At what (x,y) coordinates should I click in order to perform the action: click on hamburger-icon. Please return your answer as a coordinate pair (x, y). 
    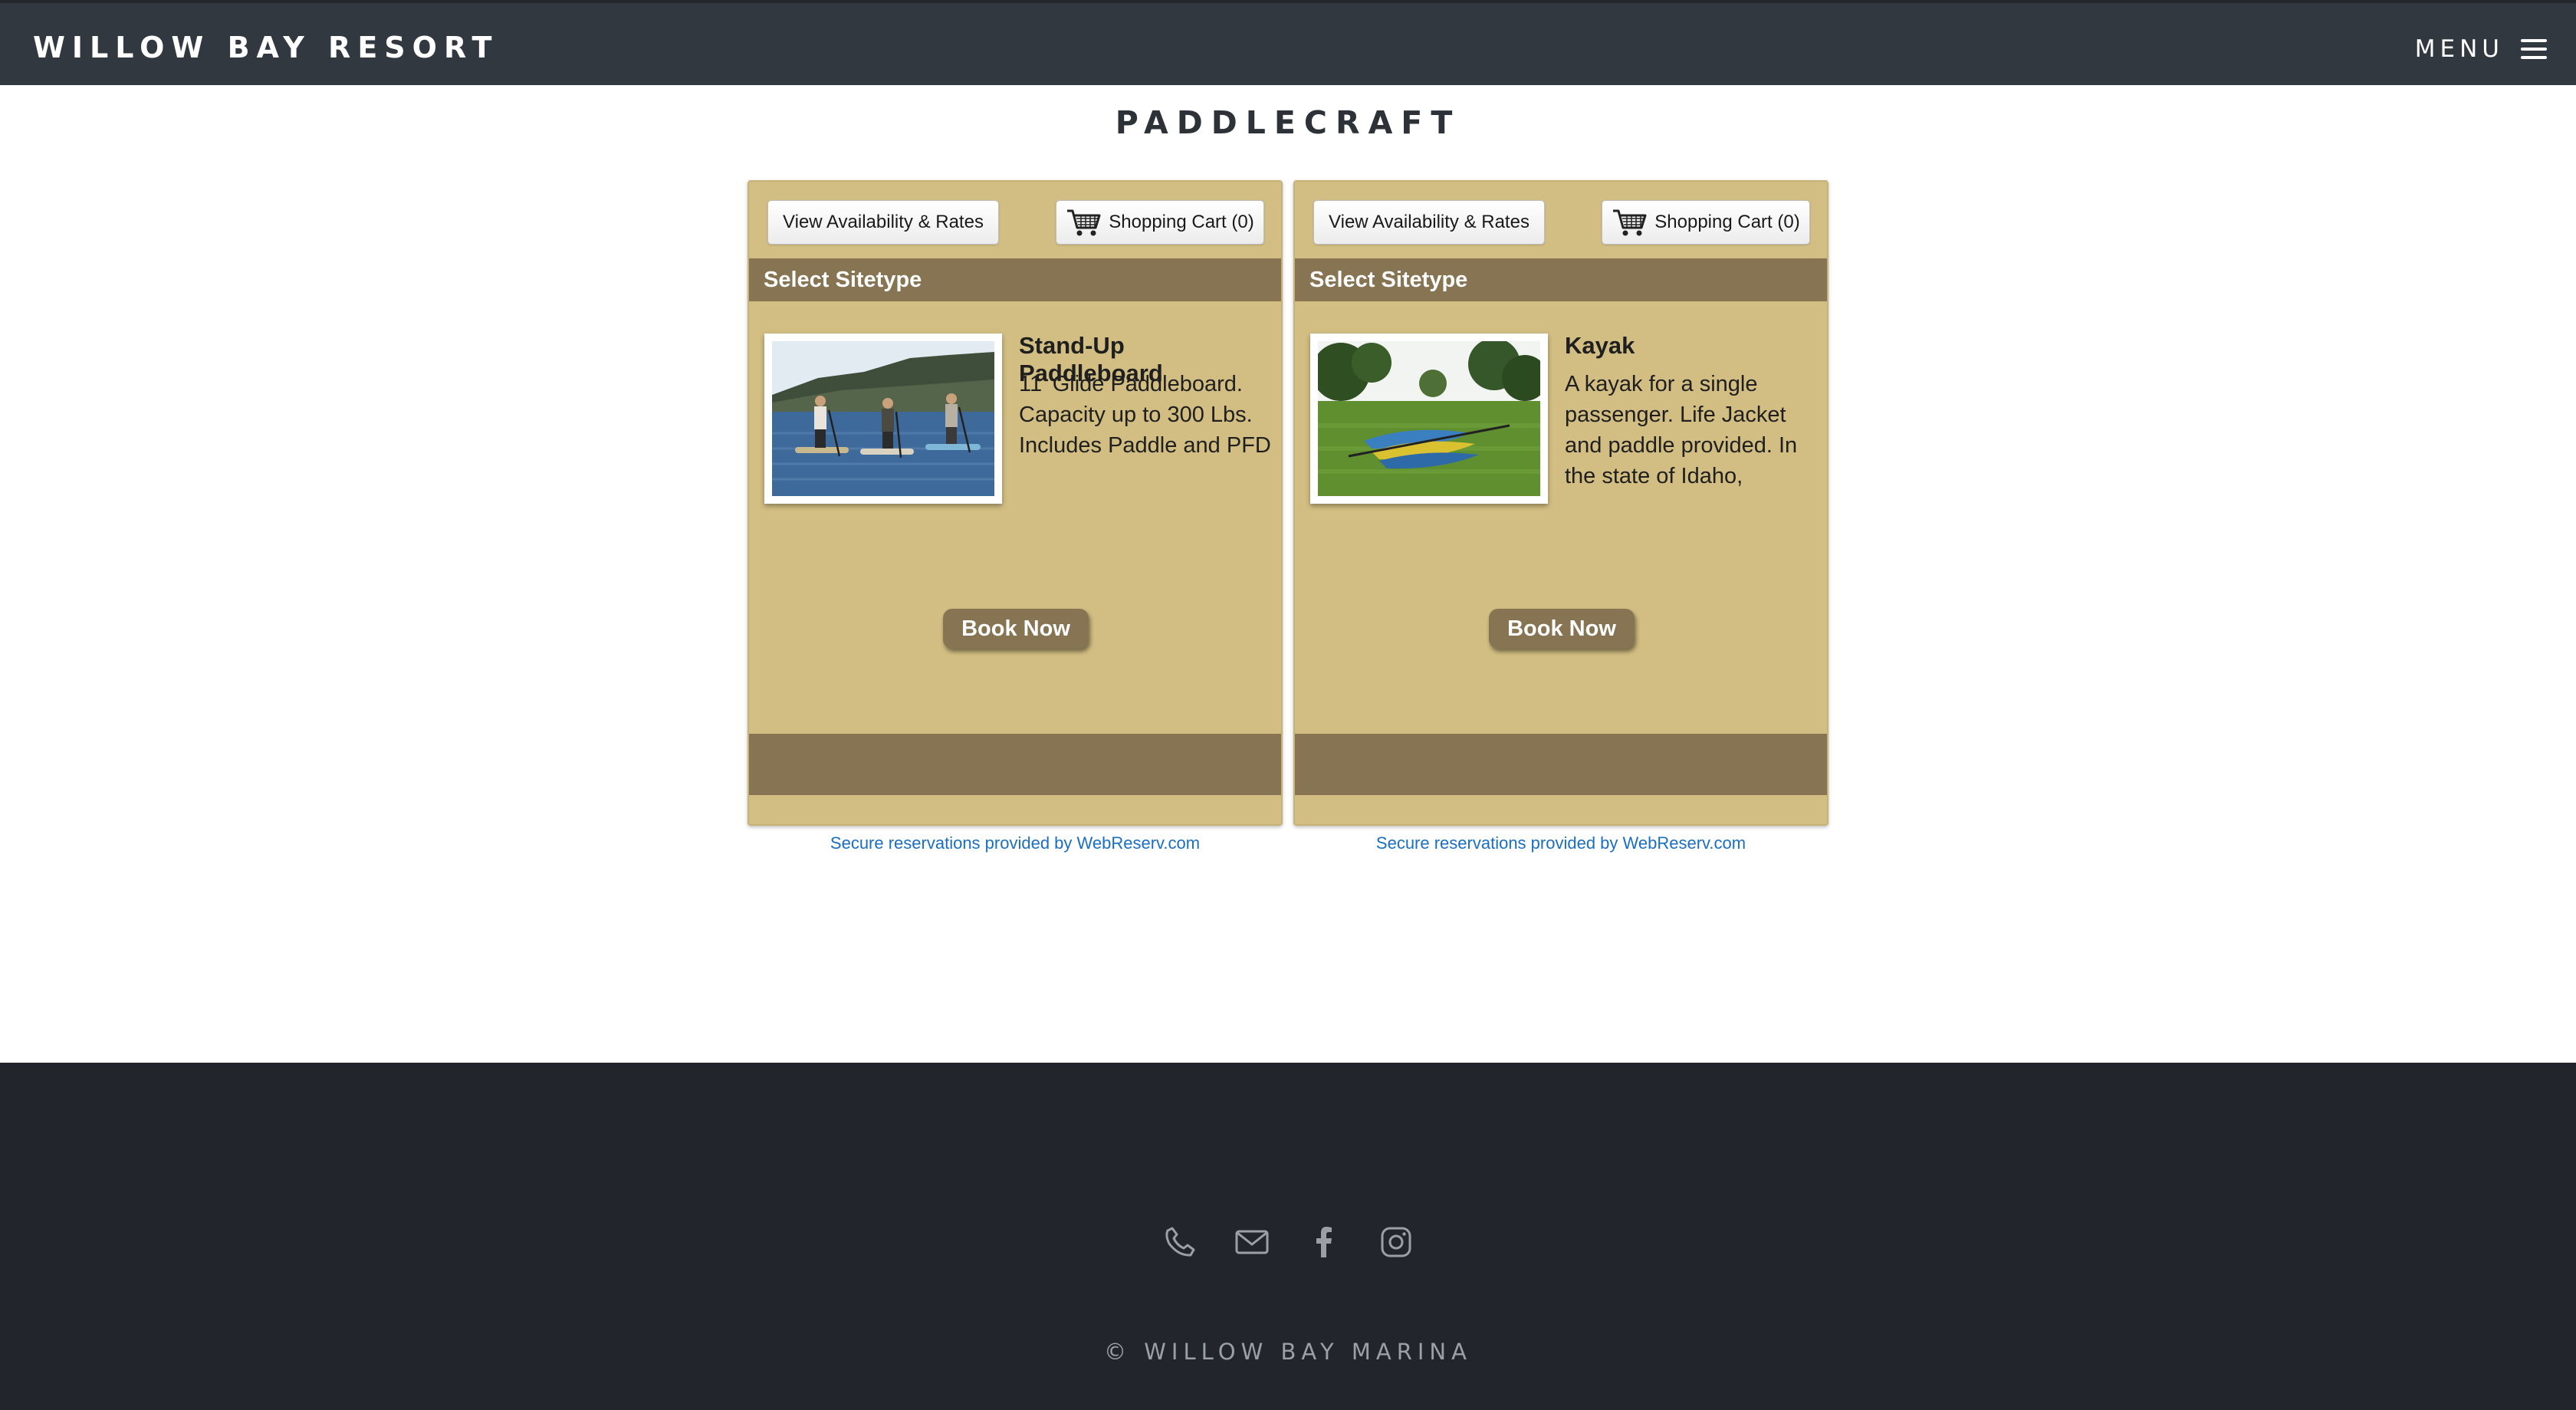
    Looking at the image, I should click on (2534, 49).